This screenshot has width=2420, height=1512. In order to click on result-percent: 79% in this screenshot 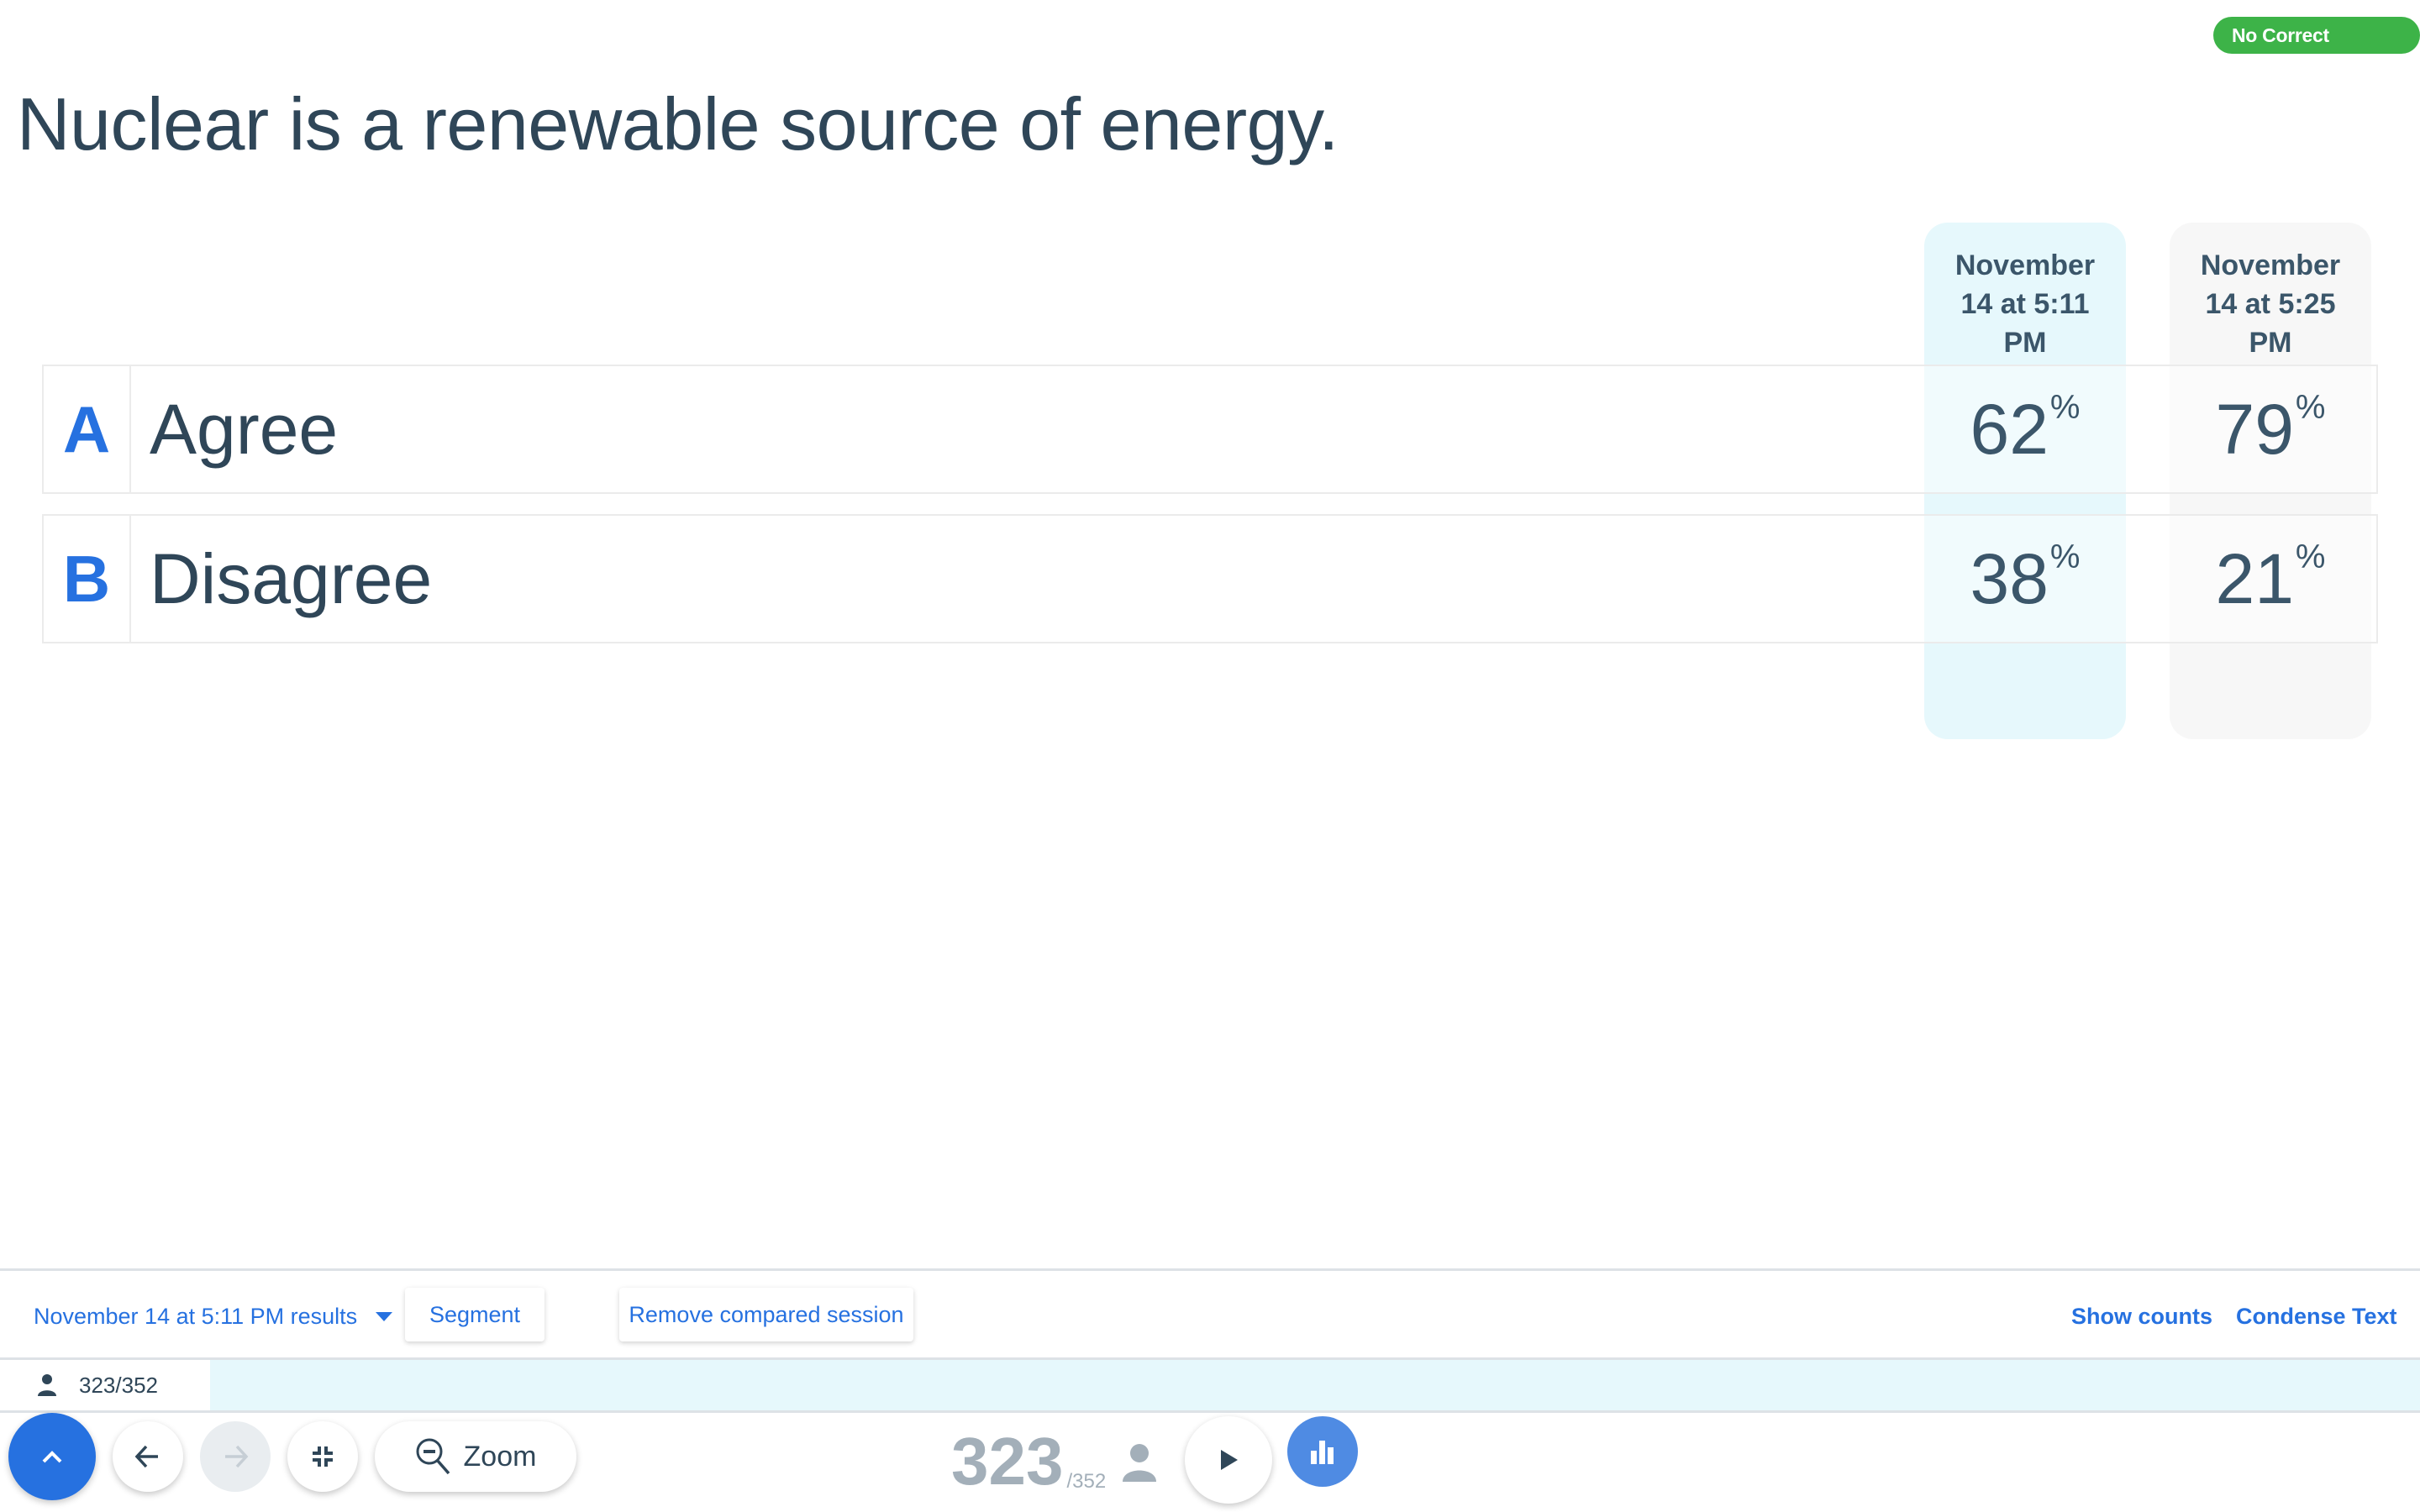, I will do `click(2270, 429)`.